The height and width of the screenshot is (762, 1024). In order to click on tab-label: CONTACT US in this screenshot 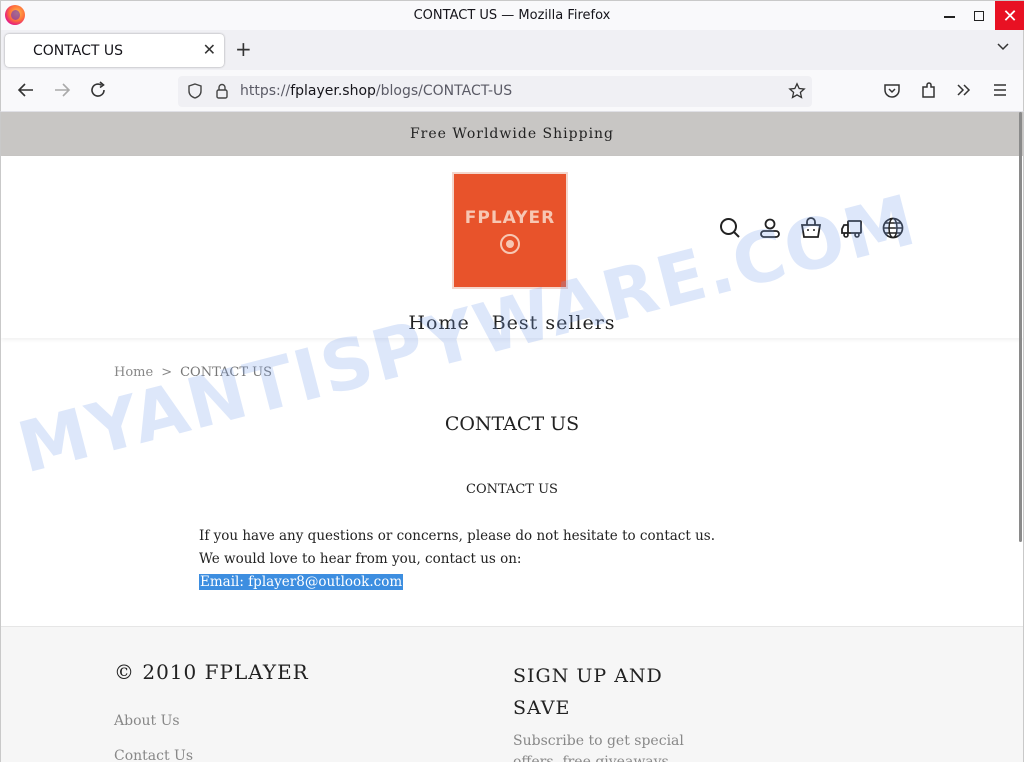, I will do `click(78, 51)`.